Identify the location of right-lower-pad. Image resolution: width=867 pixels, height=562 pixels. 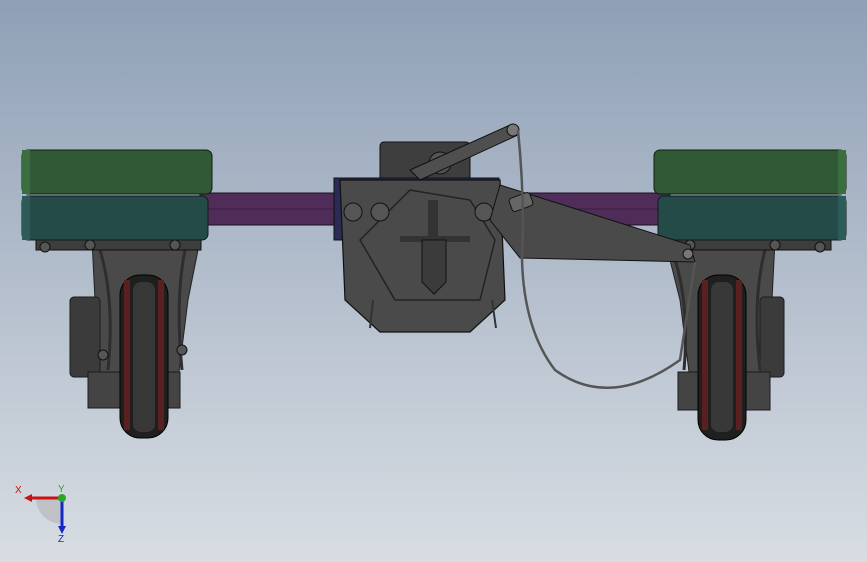
(752, 218).